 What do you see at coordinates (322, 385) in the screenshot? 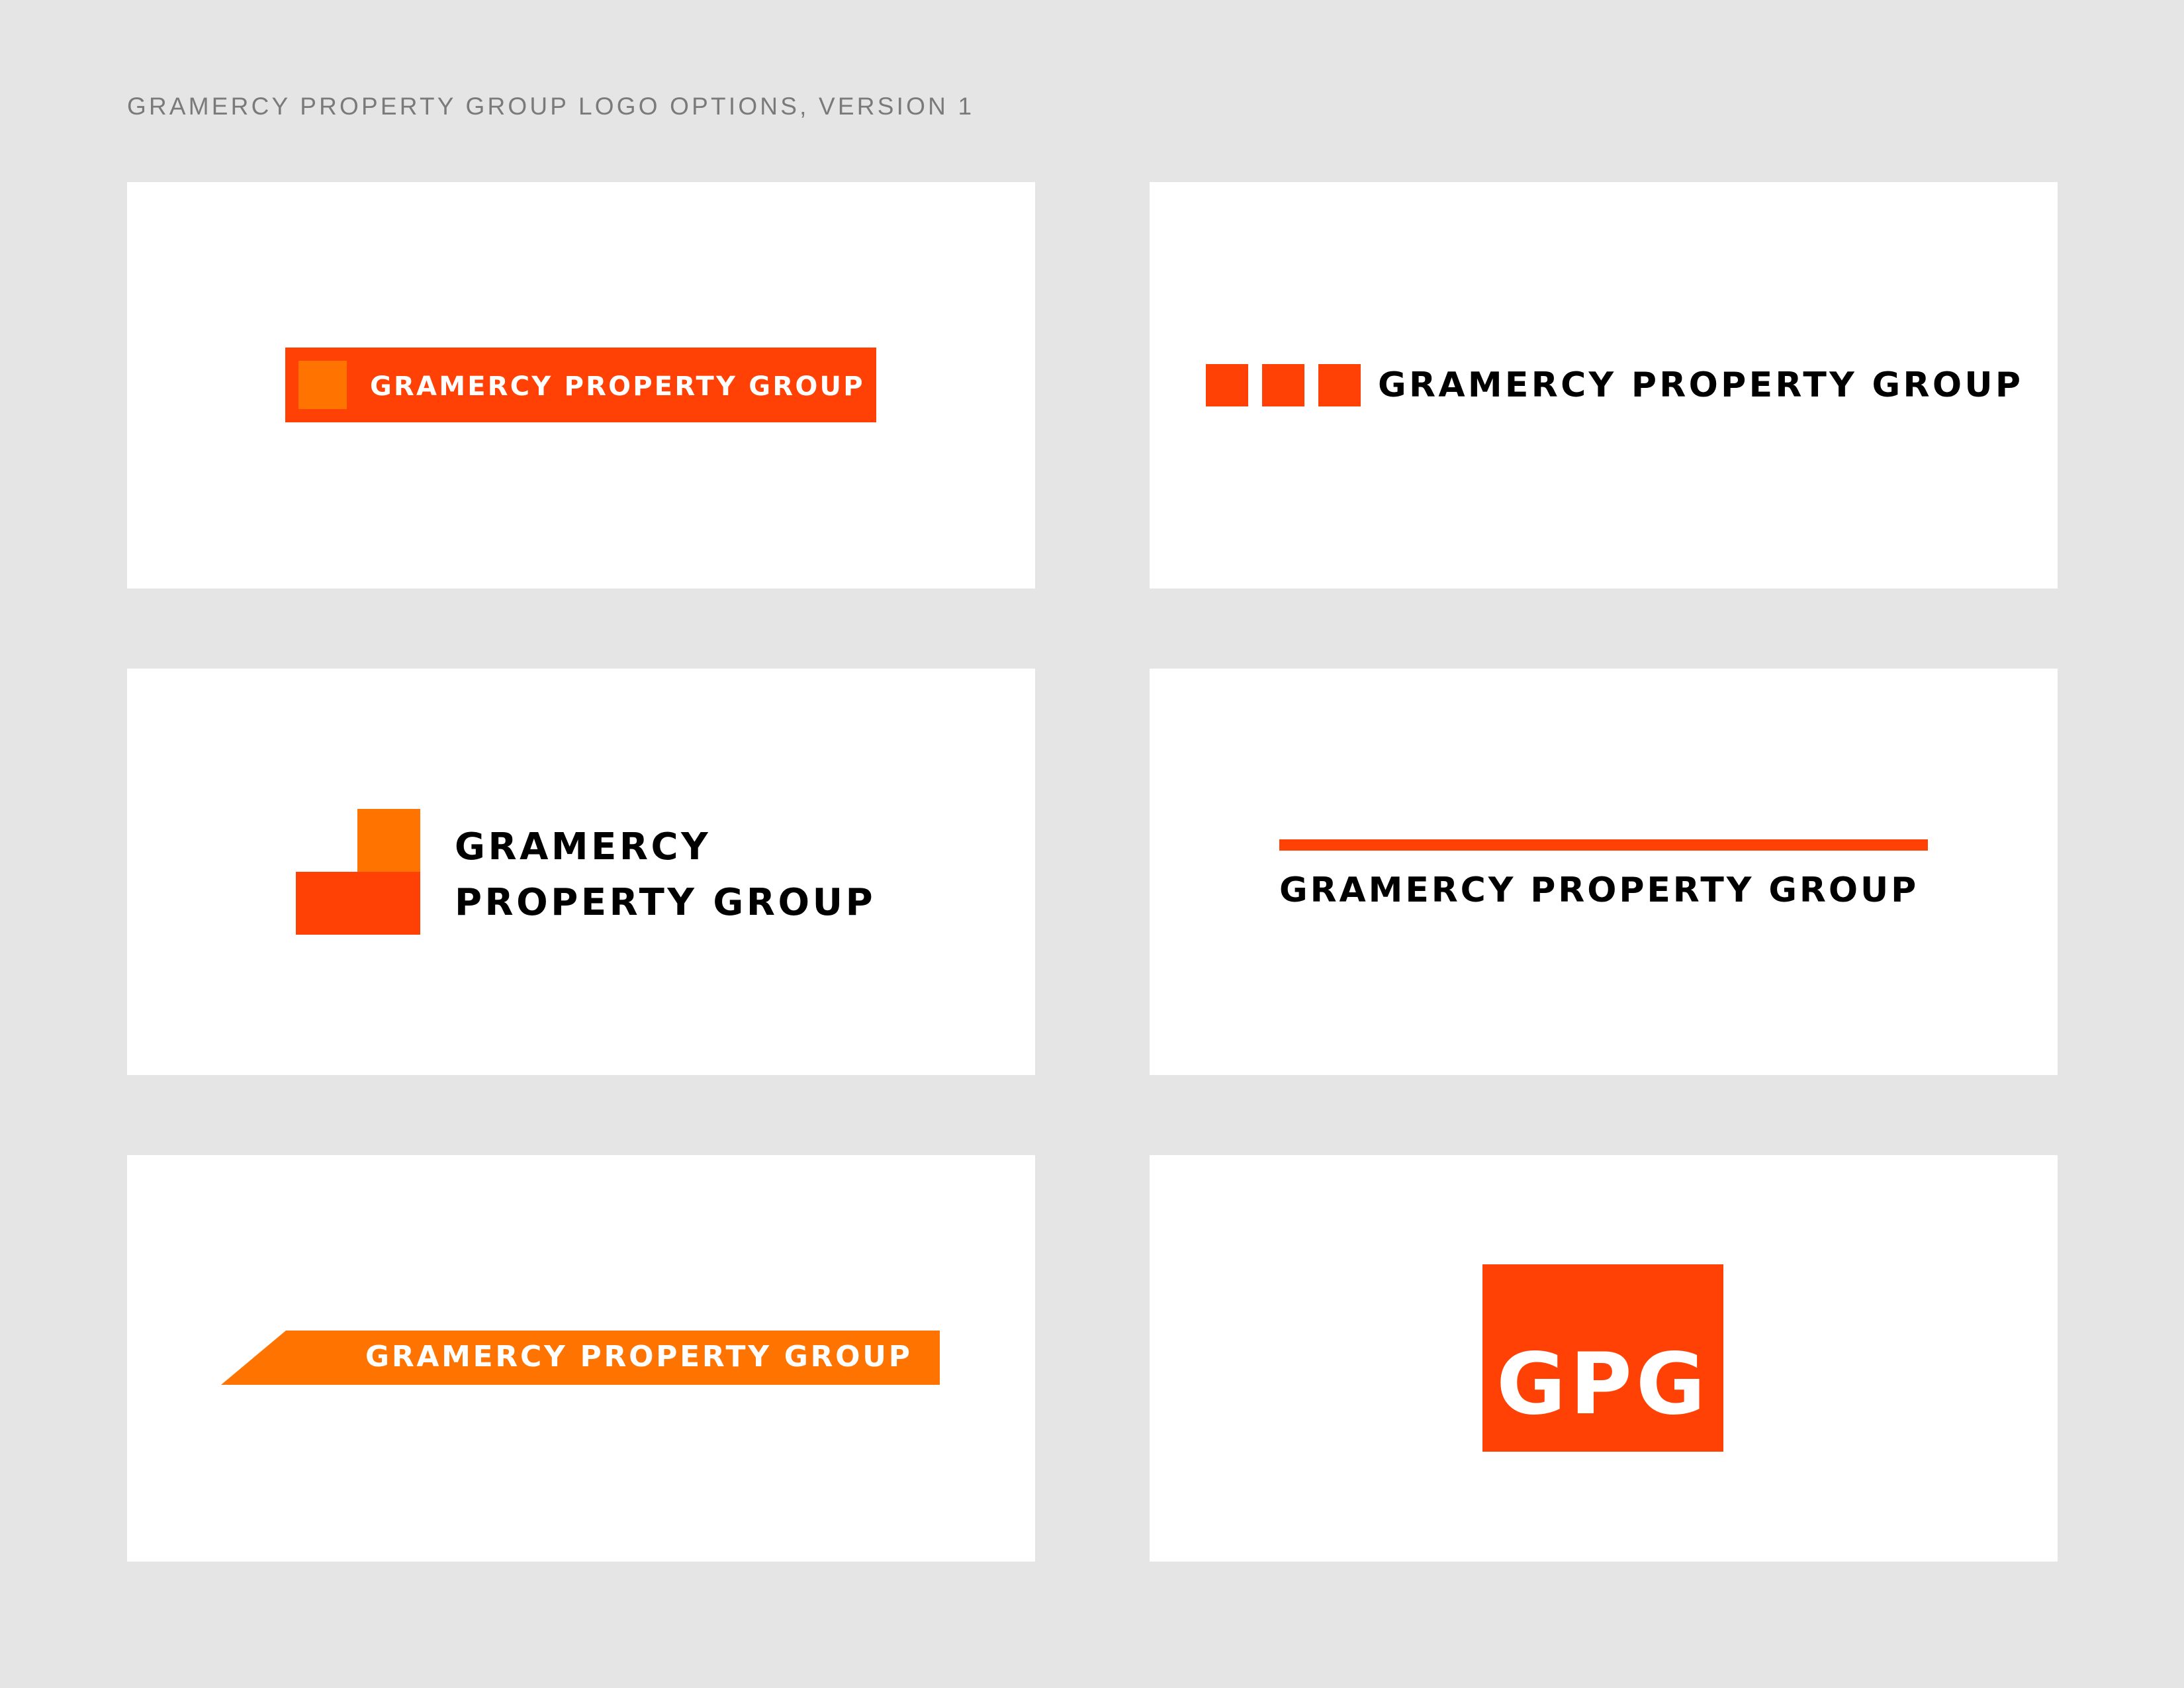
I see `logo-1-square` at bounding box center [322, 385].